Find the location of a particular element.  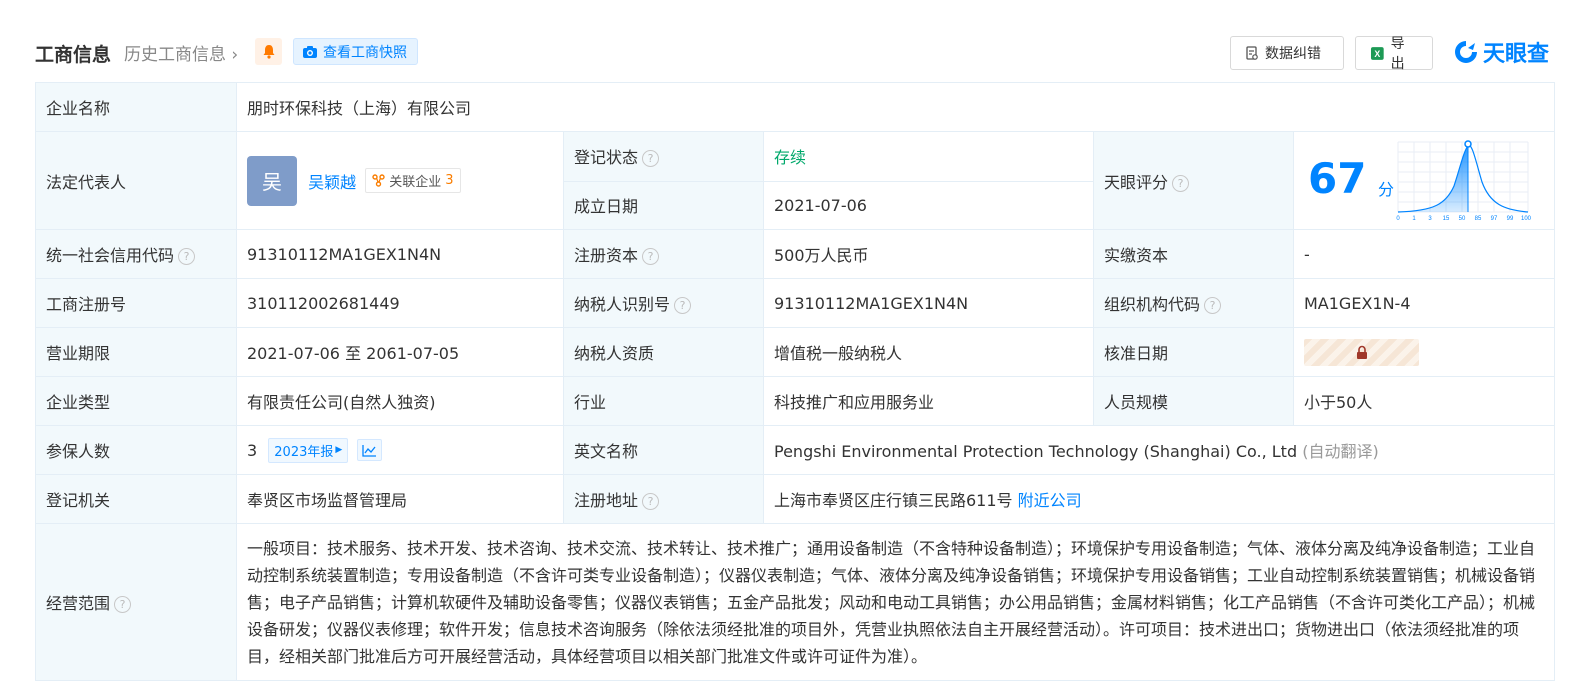

vip-lock is located at coordinates (1361, 352).